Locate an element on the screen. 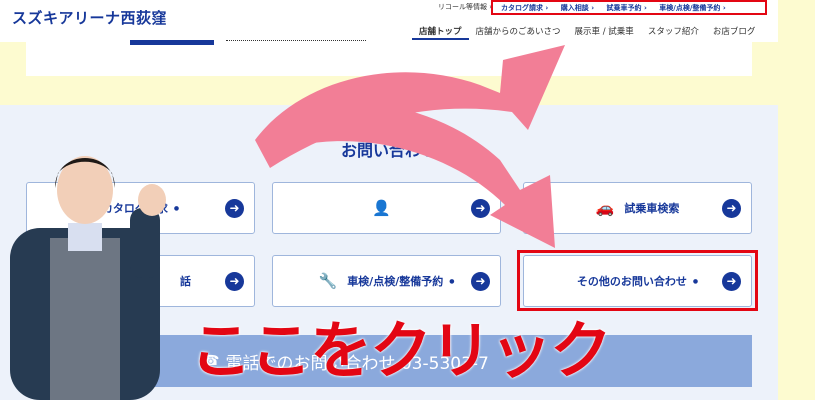 This screenshot has height=400, width=815. recall-link: リコール等情報 › is located at coordinates (465, 8).